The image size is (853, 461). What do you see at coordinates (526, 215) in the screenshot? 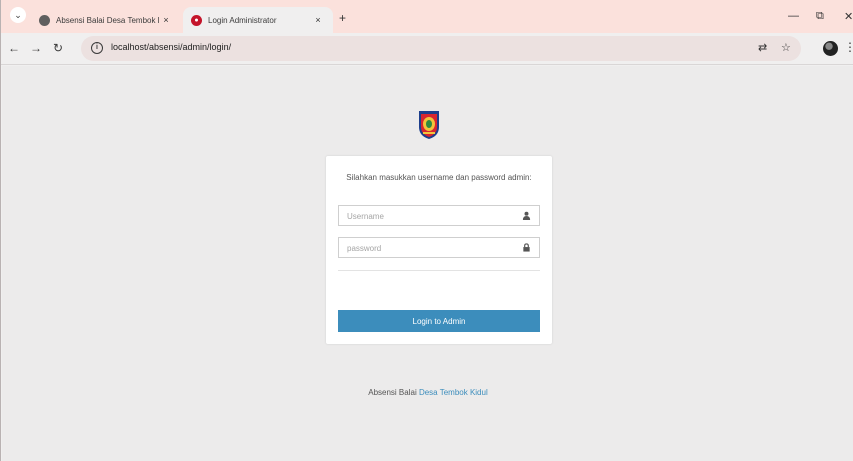
I see `user-icon` at bounding box center [526, 215].